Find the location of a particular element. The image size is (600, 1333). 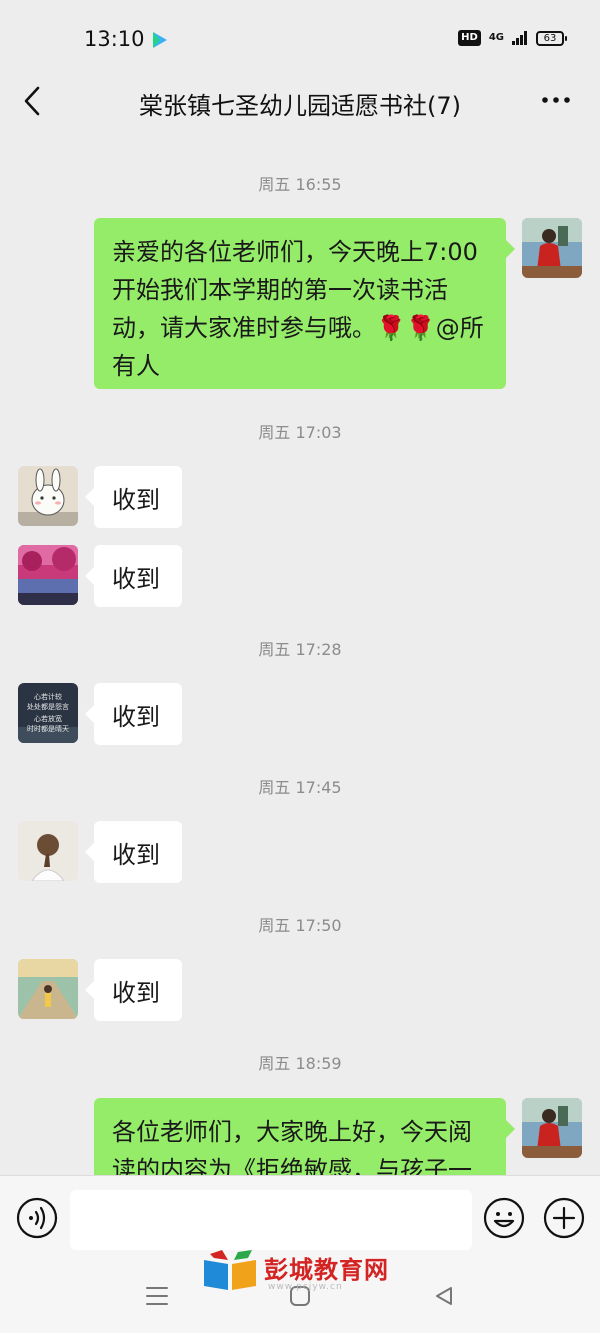

timestamp: 周五 17:45 is located at coordinates (300, 787).